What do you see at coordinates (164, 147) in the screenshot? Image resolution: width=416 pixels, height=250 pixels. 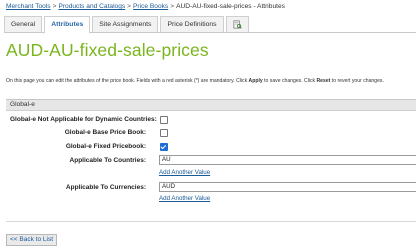 I see `fixed-price-checkbox` at bounding box center [164, 147].